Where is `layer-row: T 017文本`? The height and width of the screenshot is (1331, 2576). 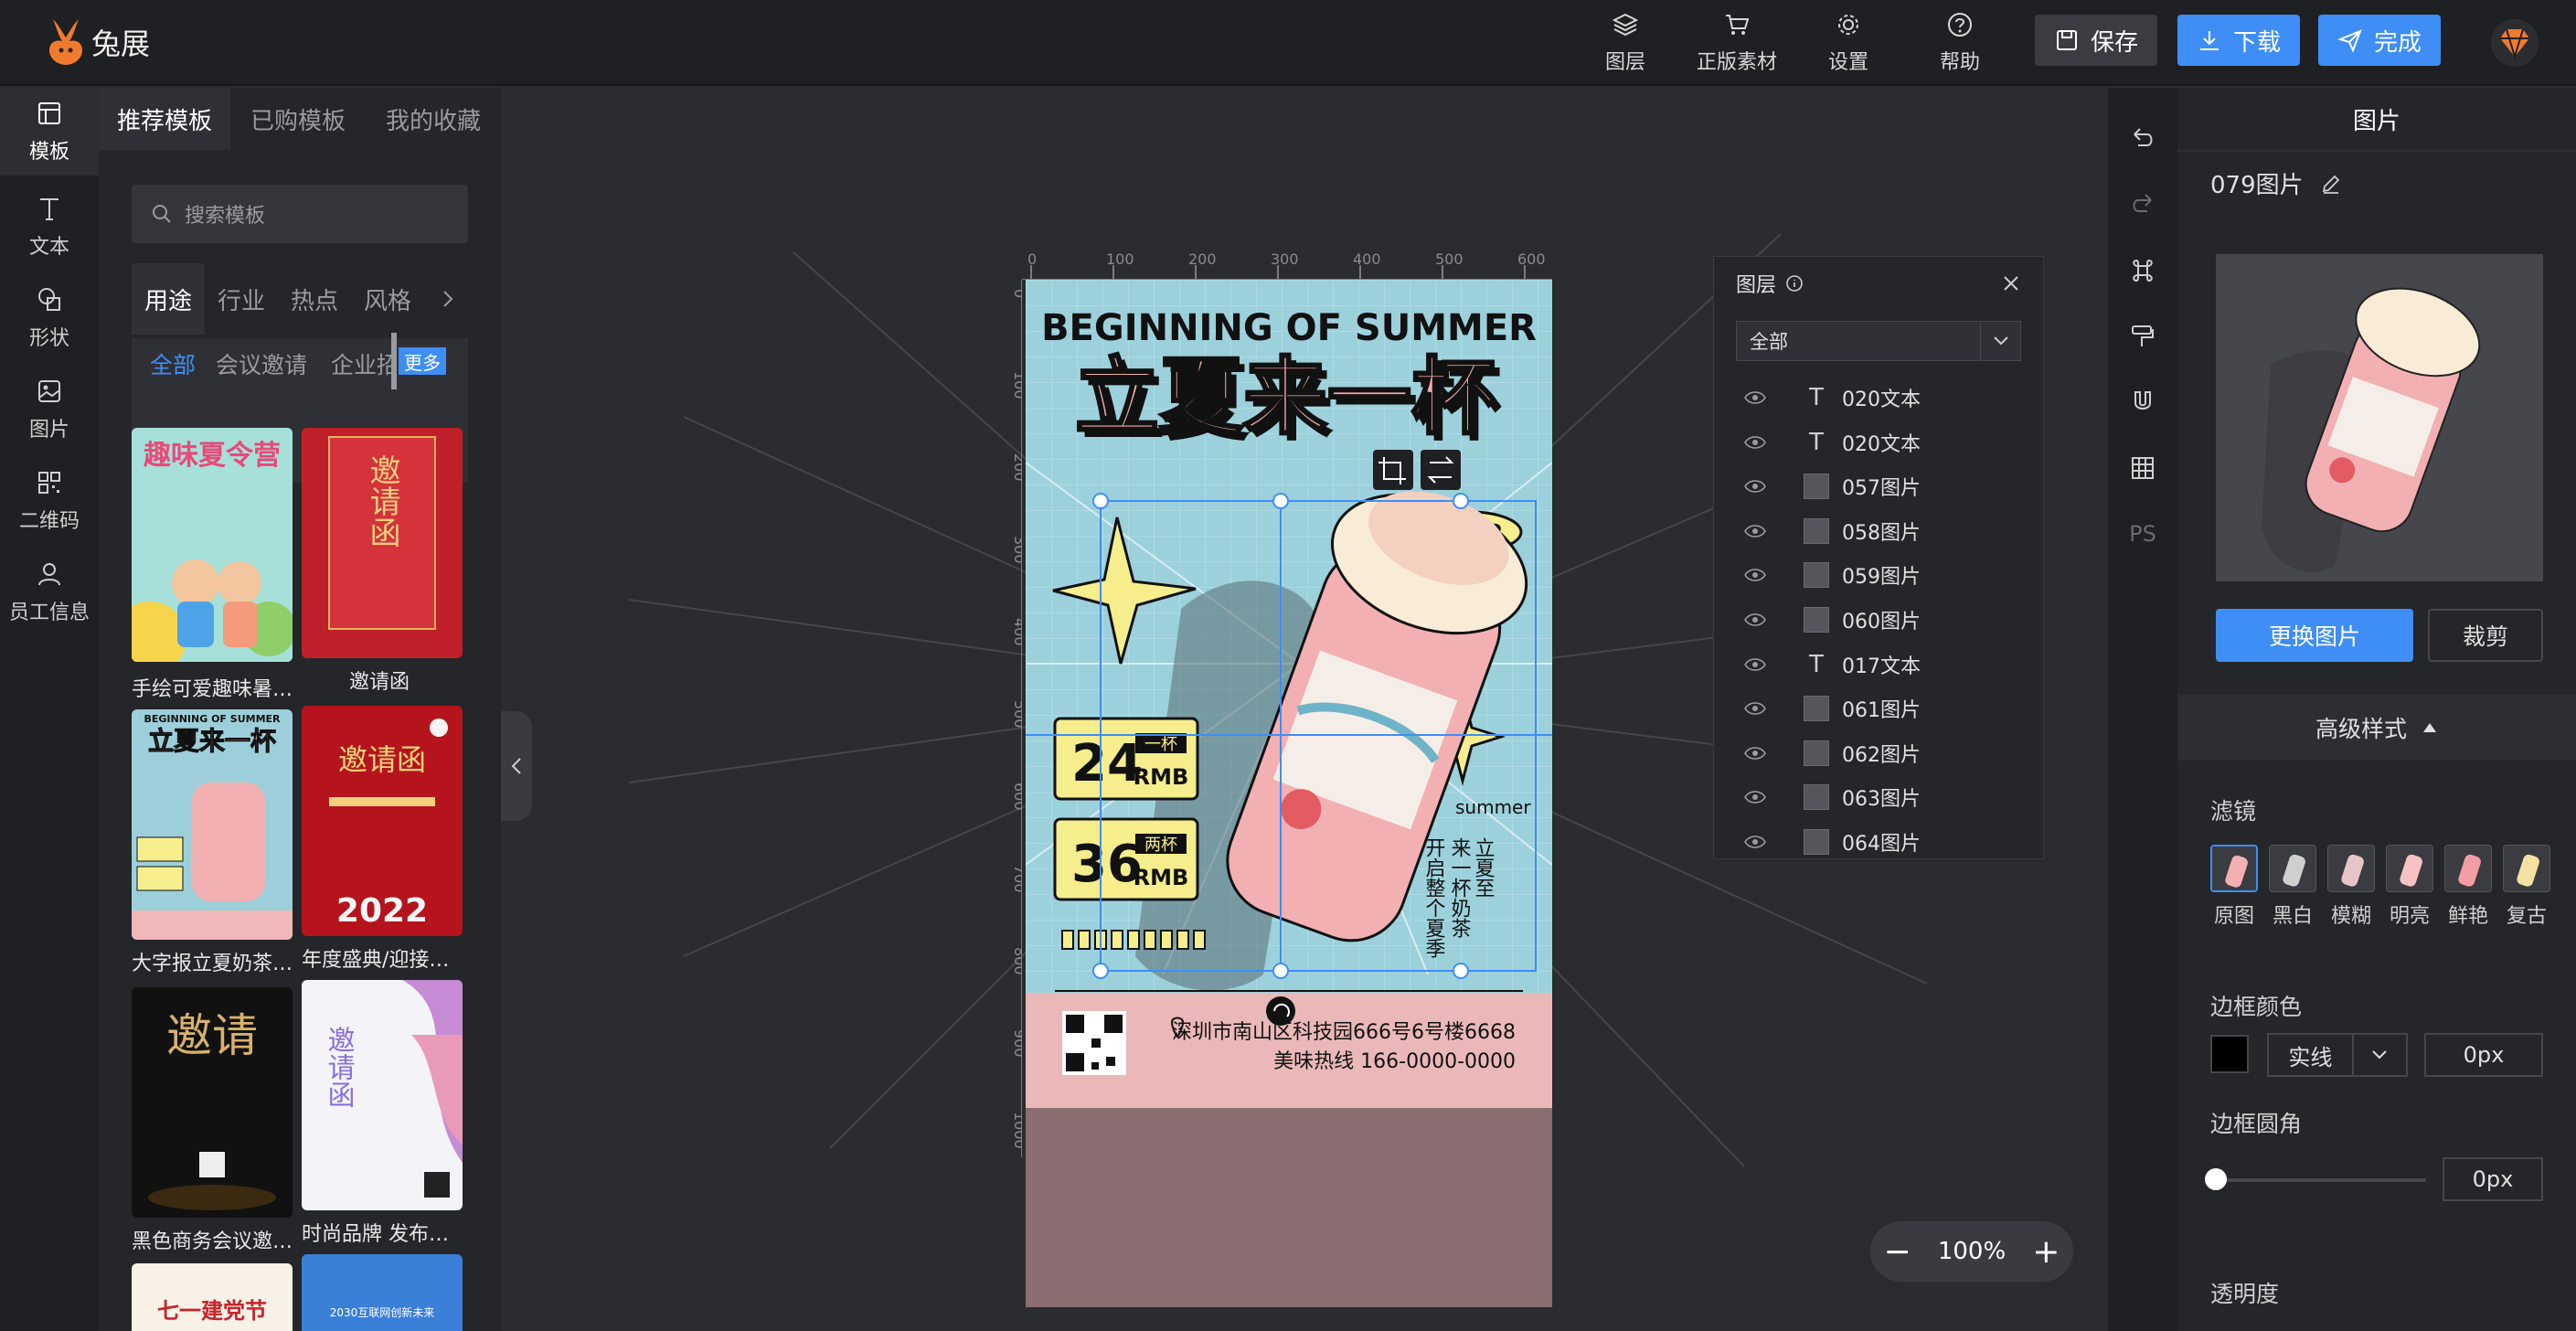 layer-row: T 017文本 is located at coordinates (1879, 665).